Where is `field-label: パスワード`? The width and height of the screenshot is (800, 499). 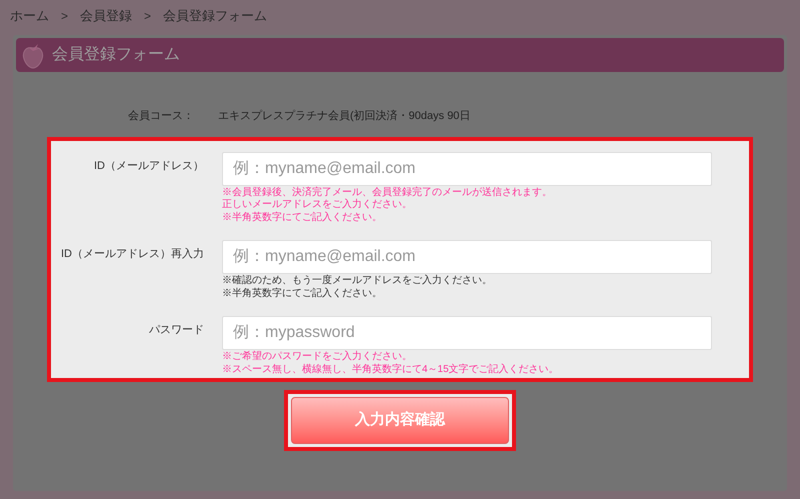 field-label: パスワード is located at coordinates (176, 330).